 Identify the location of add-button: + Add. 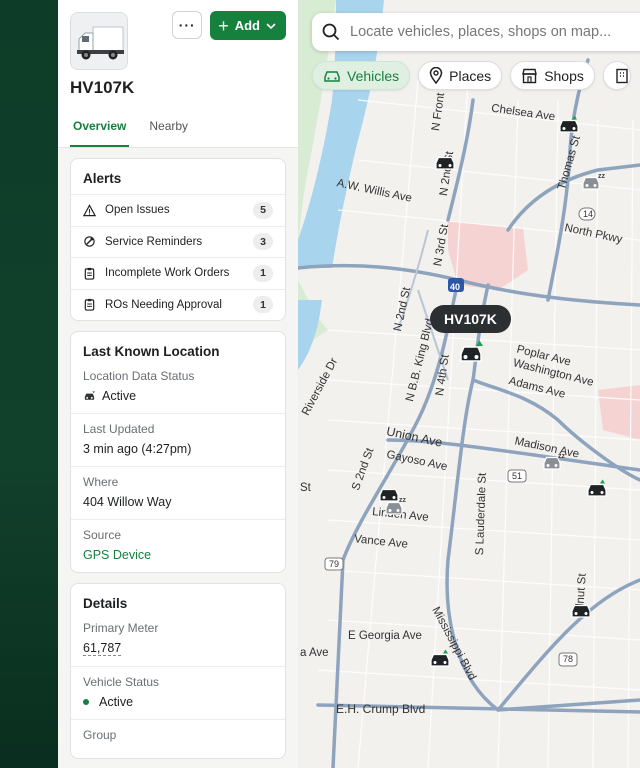
(248, 25).